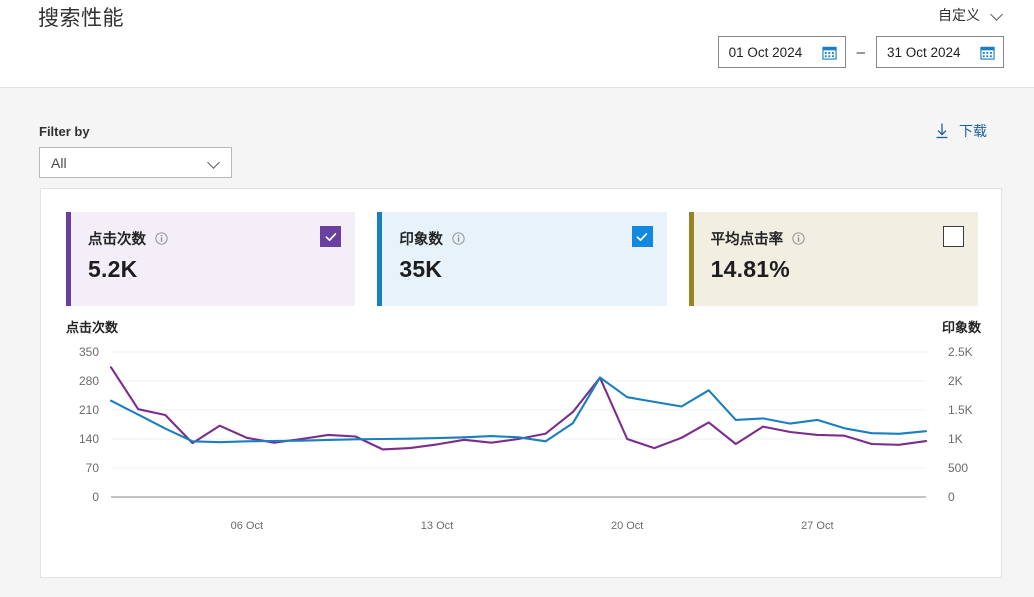 The height and width of the screenshot is (597, 1034). What do you see at coordinates (117, 240) in the screenshot?
I see `metric-title: 点击次数` at bounding box center [117, 240].